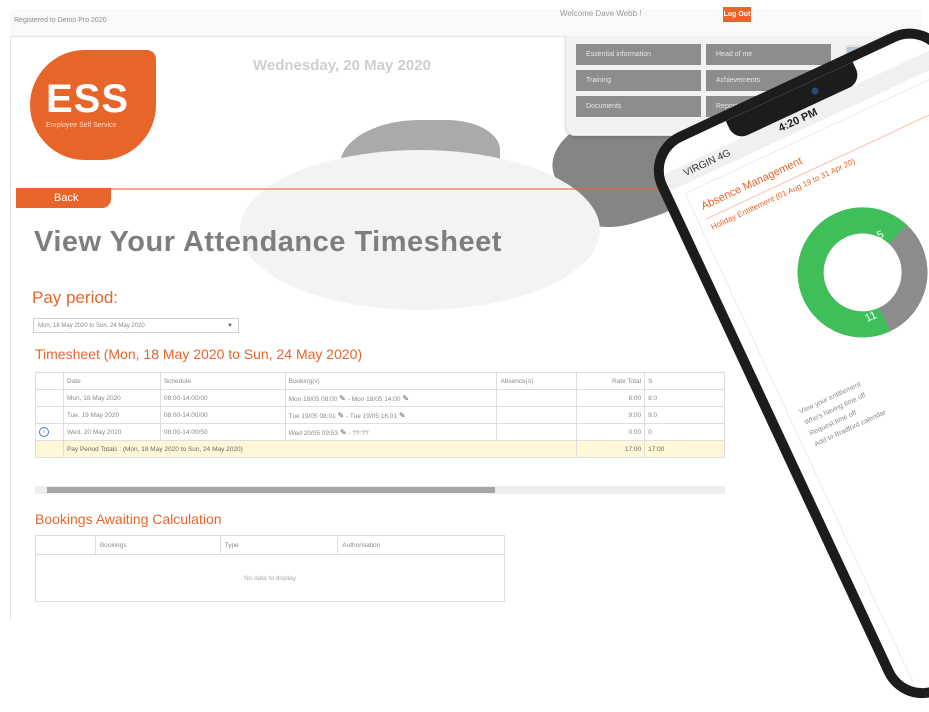 This screenshot has width=929, height=712. Describe the element at coordinates (737, 14) in the screenshot. I see `logout-button: Log Out` at that location.